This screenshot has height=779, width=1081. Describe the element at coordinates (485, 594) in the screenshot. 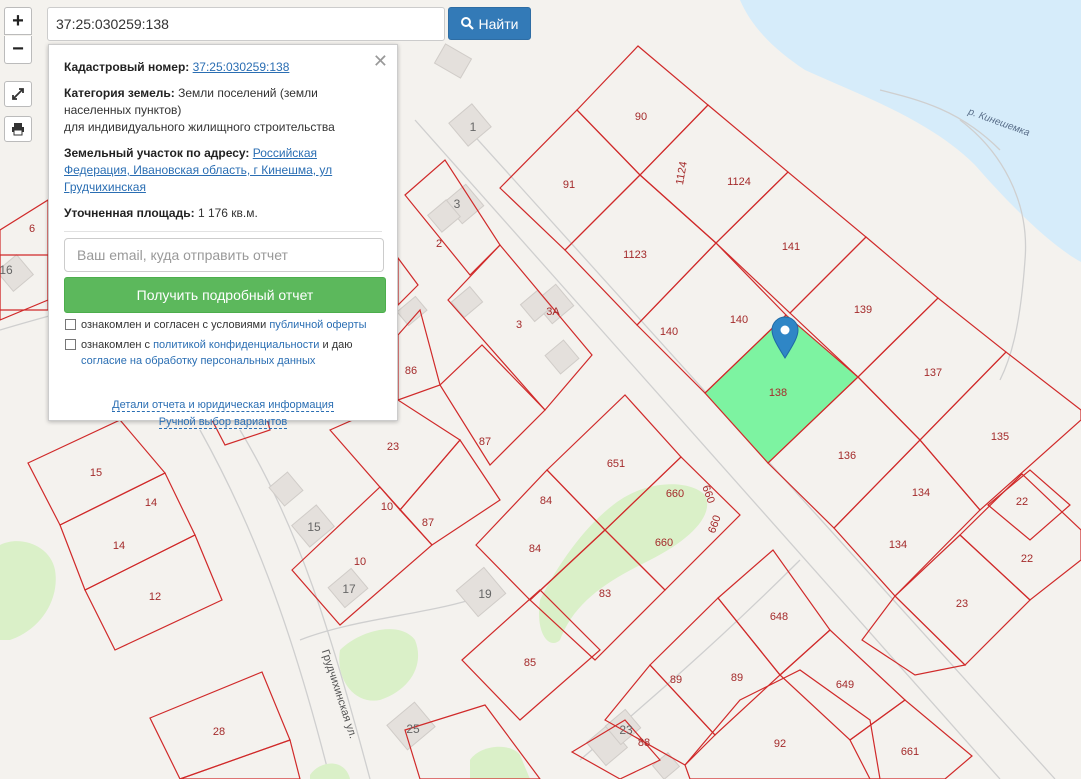

I see `building-label: 19` at that location.